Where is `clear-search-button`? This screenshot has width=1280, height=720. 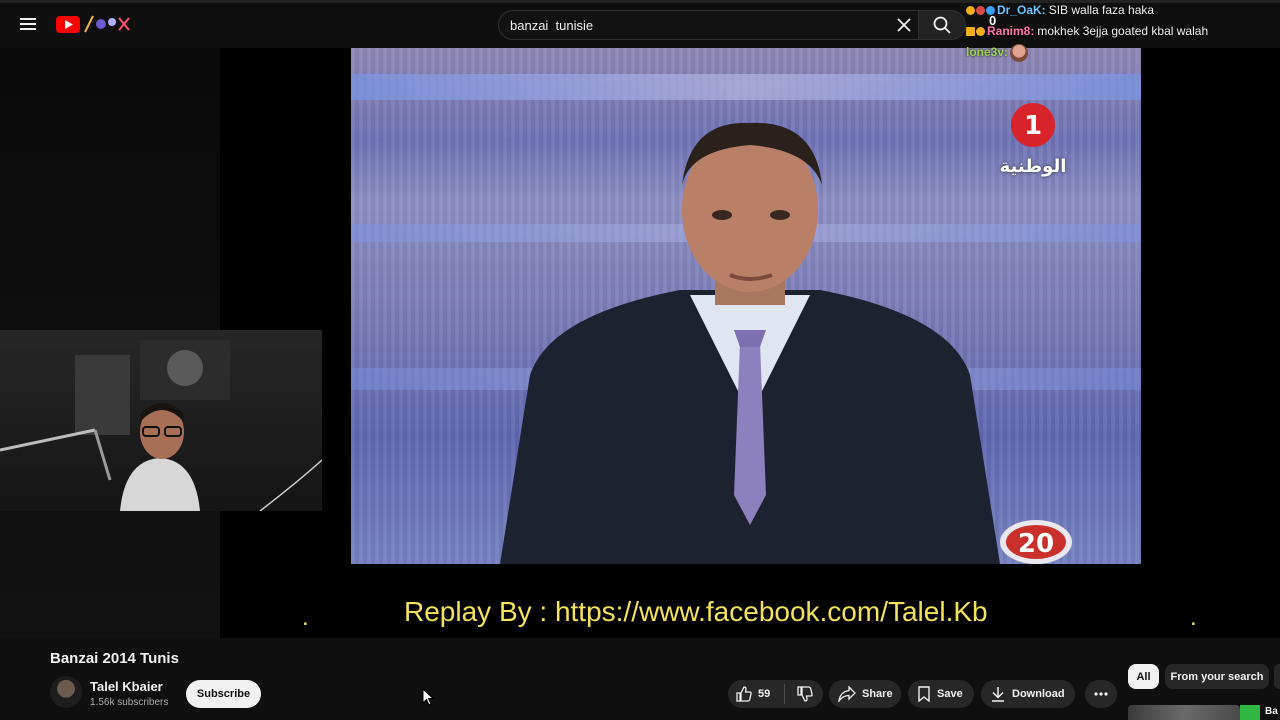
clear-search-button is located at coordinates (904, 25).